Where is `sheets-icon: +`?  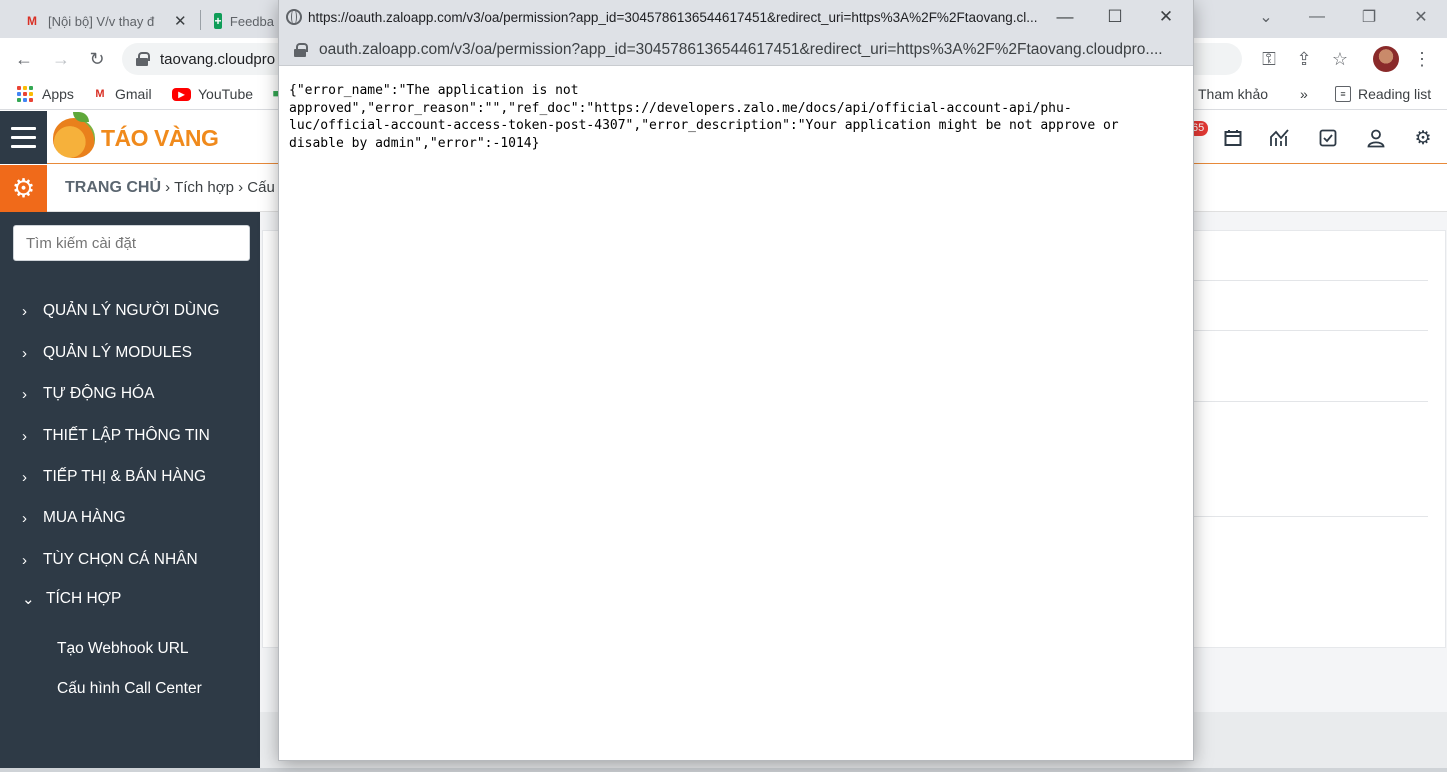 sheets-icon: + is located at coordinates (218, 21).